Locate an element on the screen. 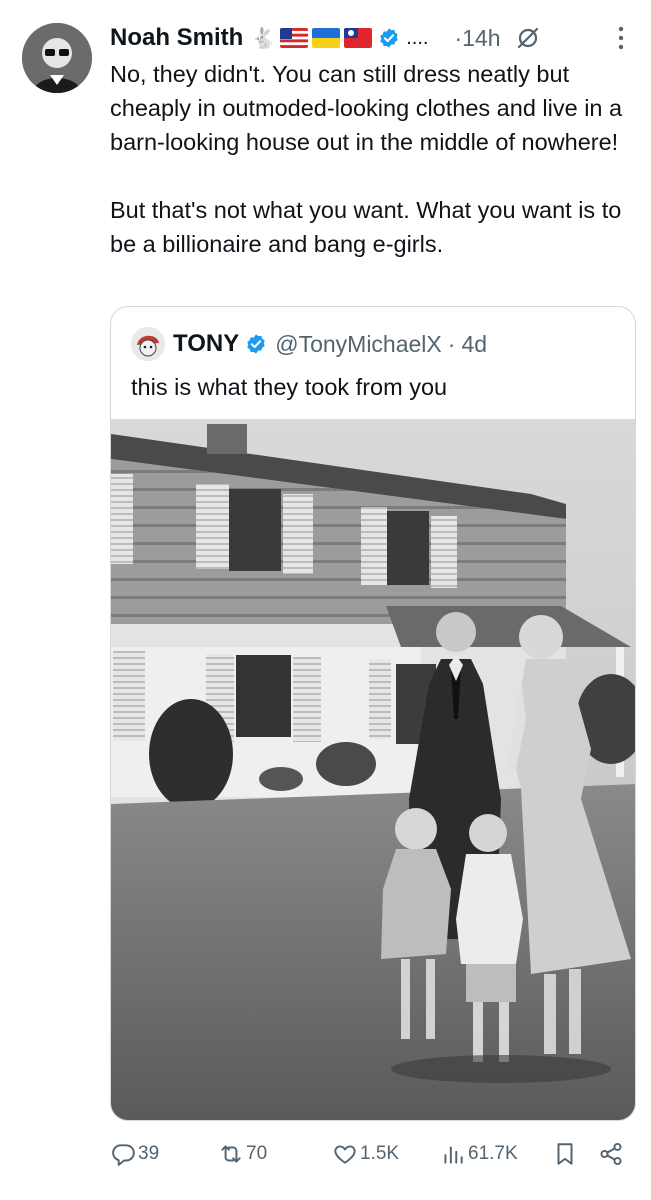 This screenshot has height=1200, width=651. reply-button: 39 is located at coordinates (134, 1154).